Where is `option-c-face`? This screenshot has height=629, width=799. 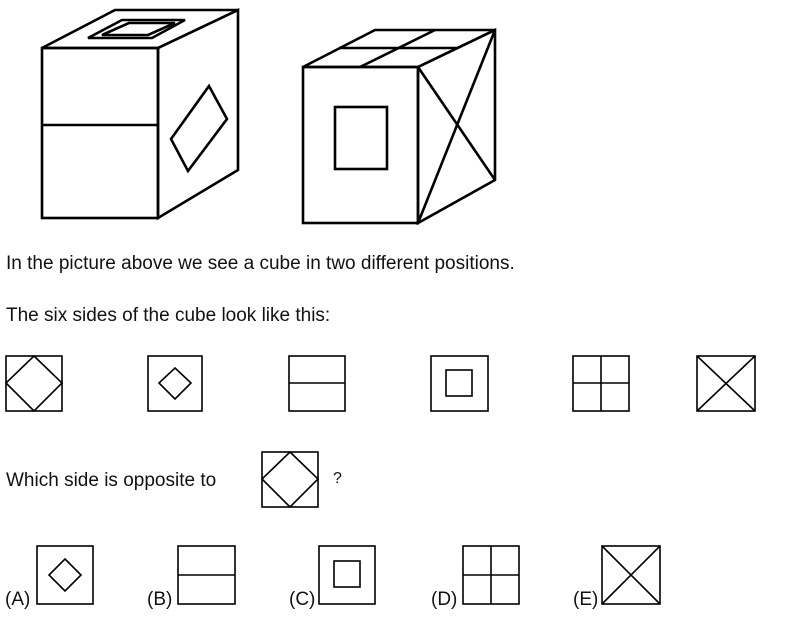 option-c-face is located at coordinates (348, 576).